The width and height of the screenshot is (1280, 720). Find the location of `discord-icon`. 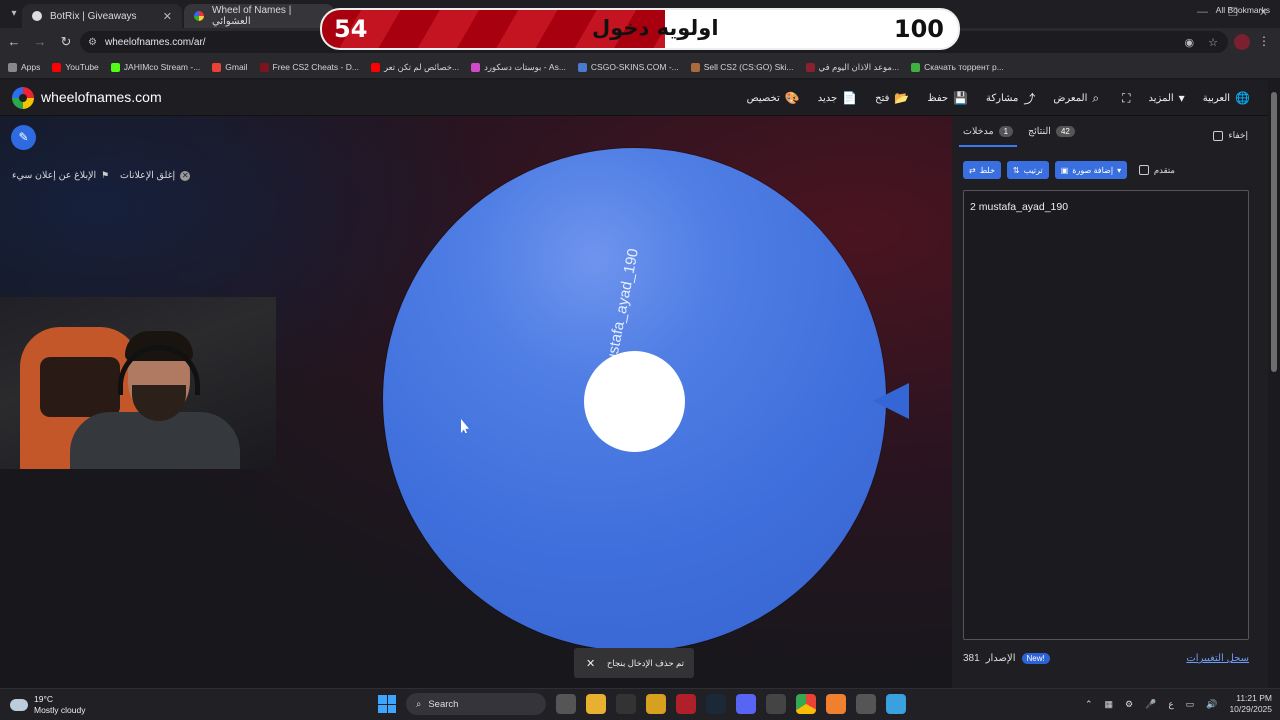

discord-icon is located at coordinates (746, 704).